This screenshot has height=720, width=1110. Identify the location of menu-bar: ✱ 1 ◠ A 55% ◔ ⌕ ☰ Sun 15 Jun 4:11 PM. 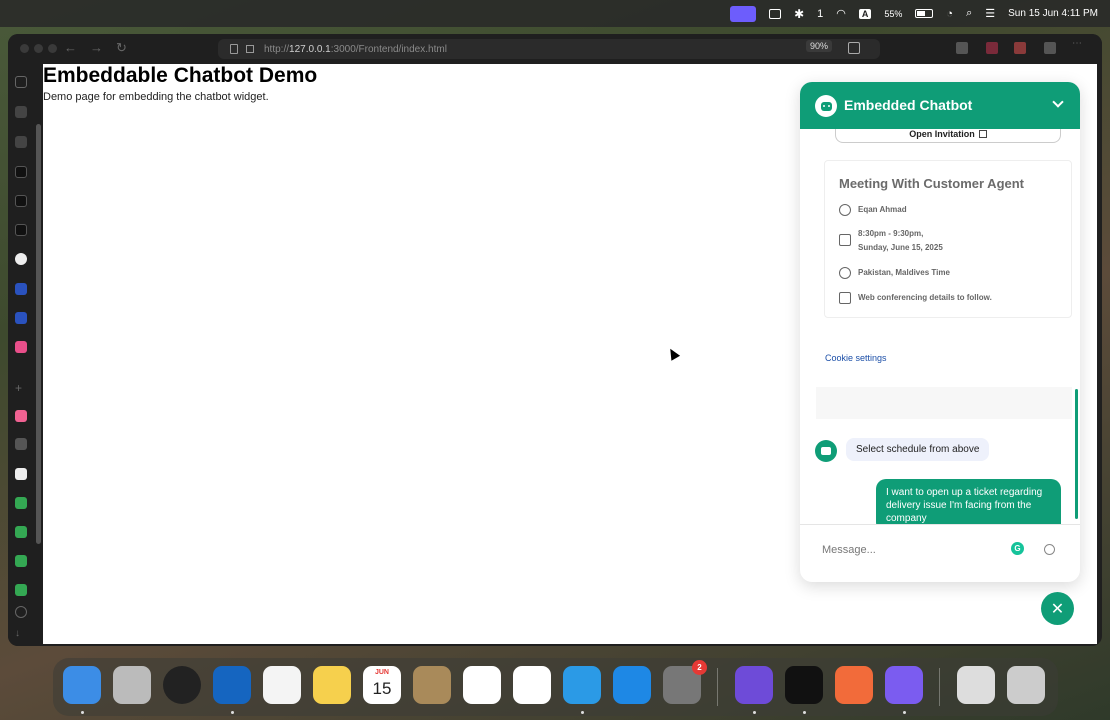
(555, 13).